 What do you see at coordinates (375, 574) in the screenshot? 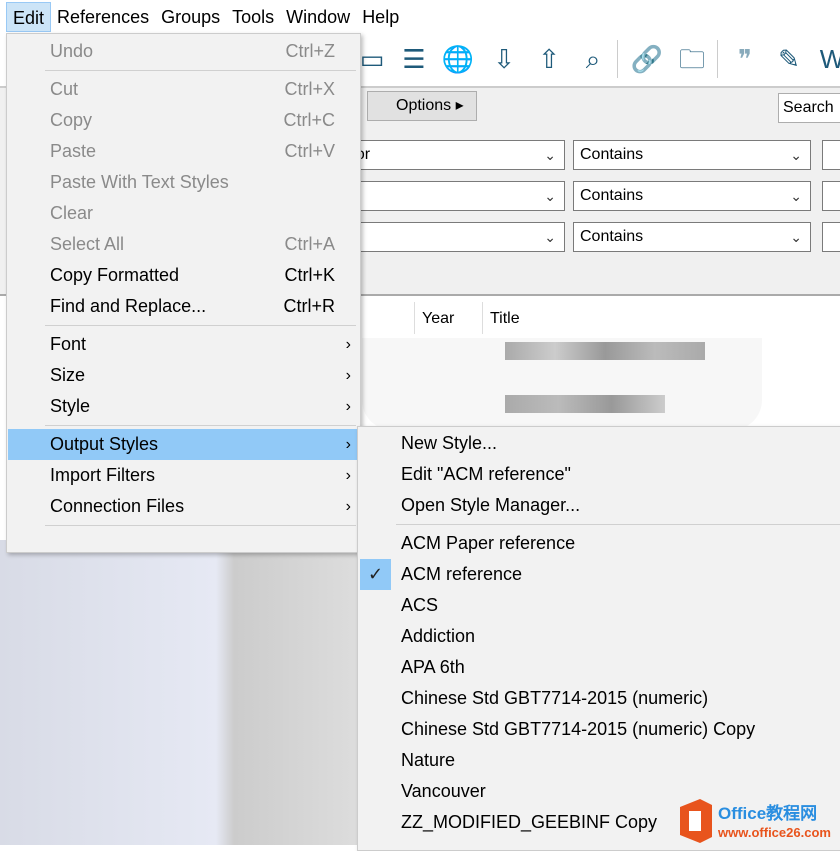
I see `checkmark-icon: ✓` at bounding box center [375, 574].